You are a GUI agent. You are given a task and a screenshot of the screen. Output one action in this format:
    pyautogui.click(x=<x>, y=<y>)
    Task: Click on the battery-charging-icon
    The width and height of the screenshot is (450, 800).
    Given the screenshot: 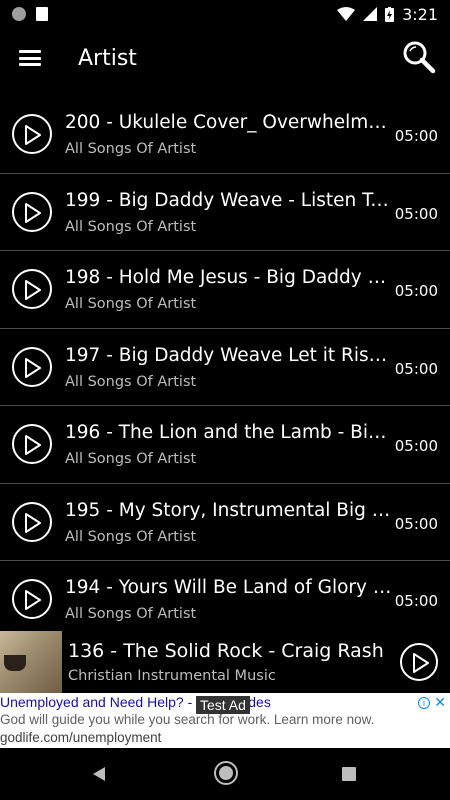 What is the action you would take?
    pyautogui.click(x=390, y=14)
    